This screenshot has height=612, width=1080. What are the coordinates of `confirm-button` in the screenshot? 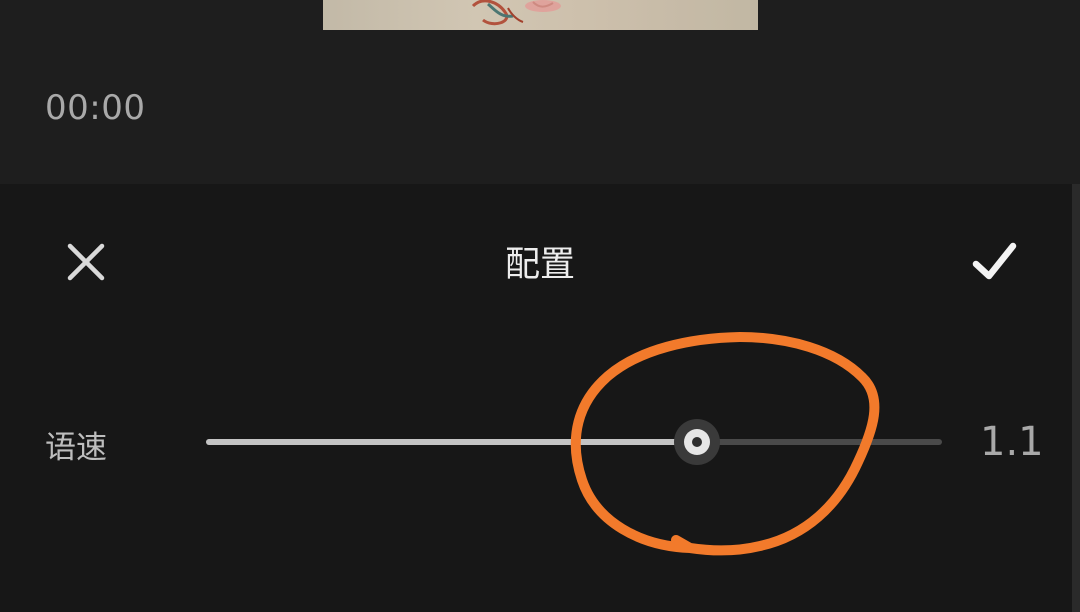 It's located at (994, 262).